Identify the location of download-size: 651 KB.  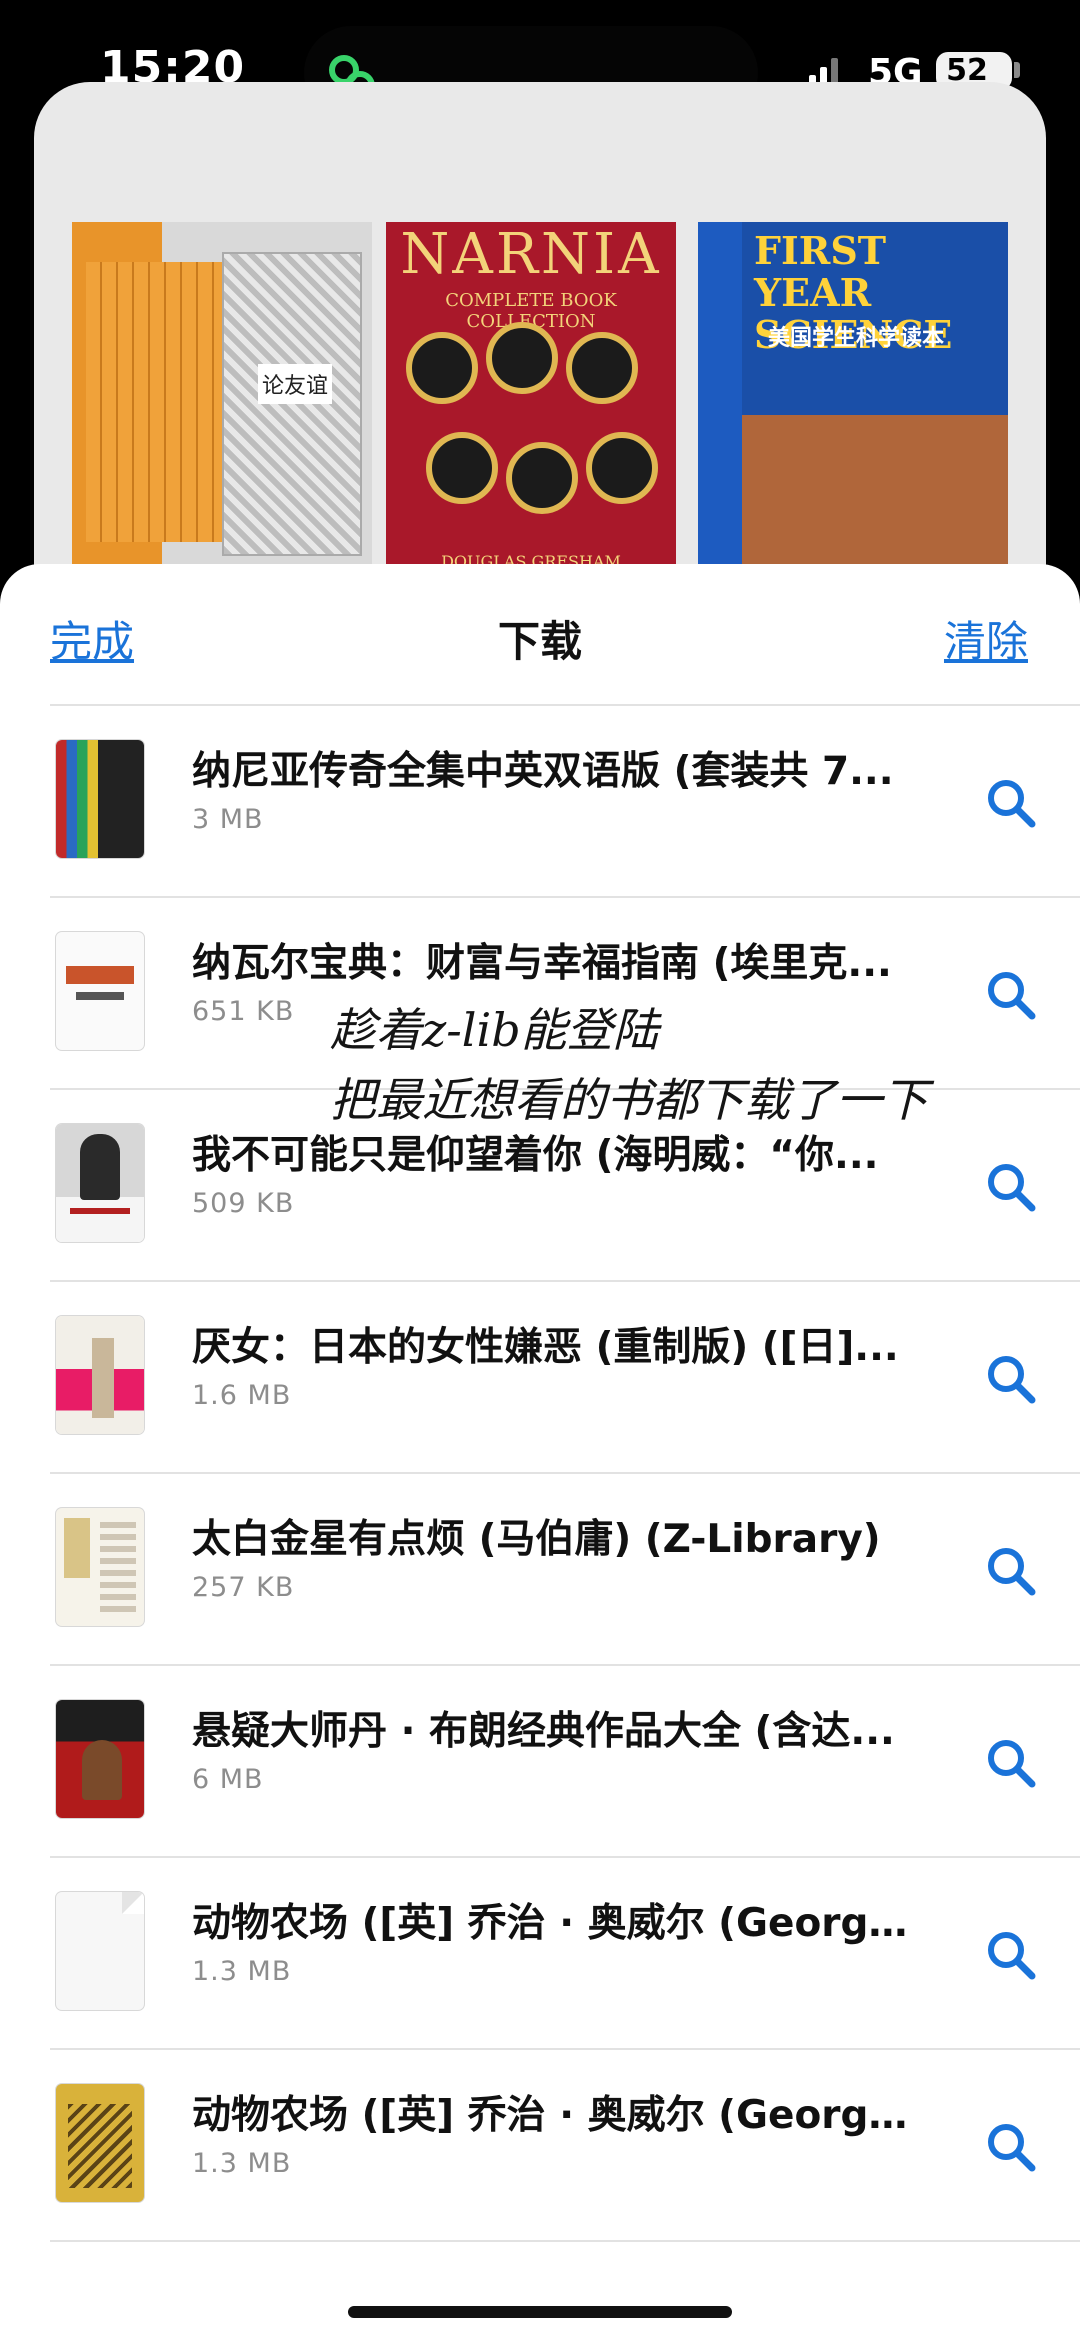
(243, 1011).